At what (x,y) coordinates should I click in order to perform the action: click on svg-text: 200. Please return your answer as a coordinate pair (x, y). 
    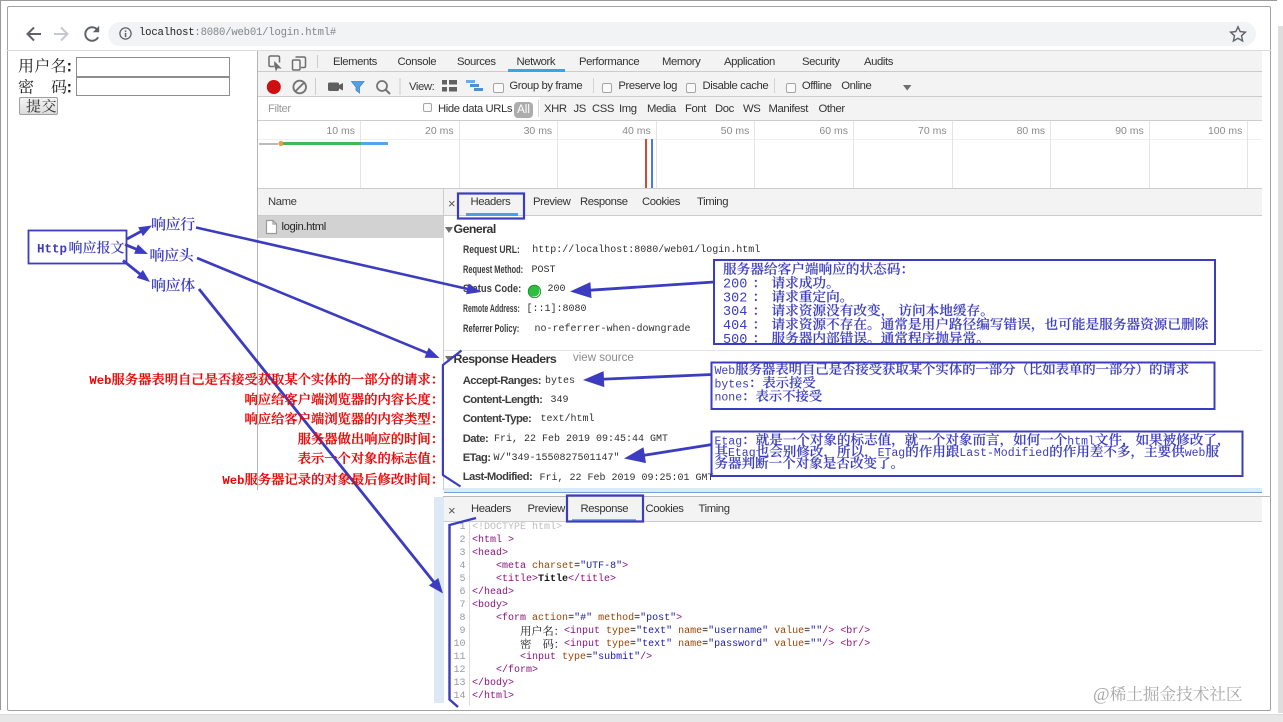
    Looking at the image, I should click on (735, 285).